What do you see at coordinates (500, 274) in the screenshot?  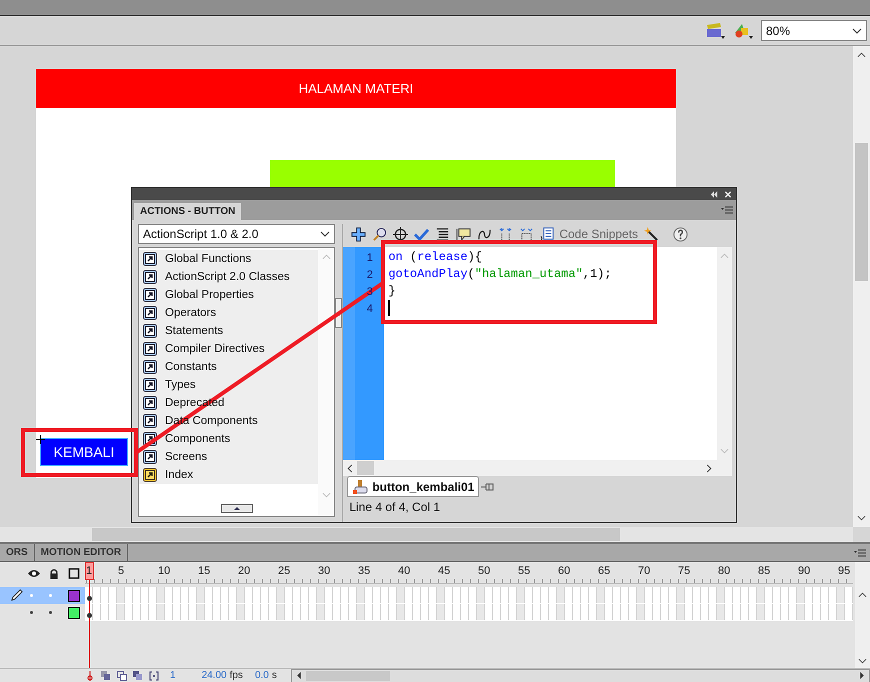 I see `code-line: gotoAndPlay("halaman_utama",1);` at bounding box center [500, 274].